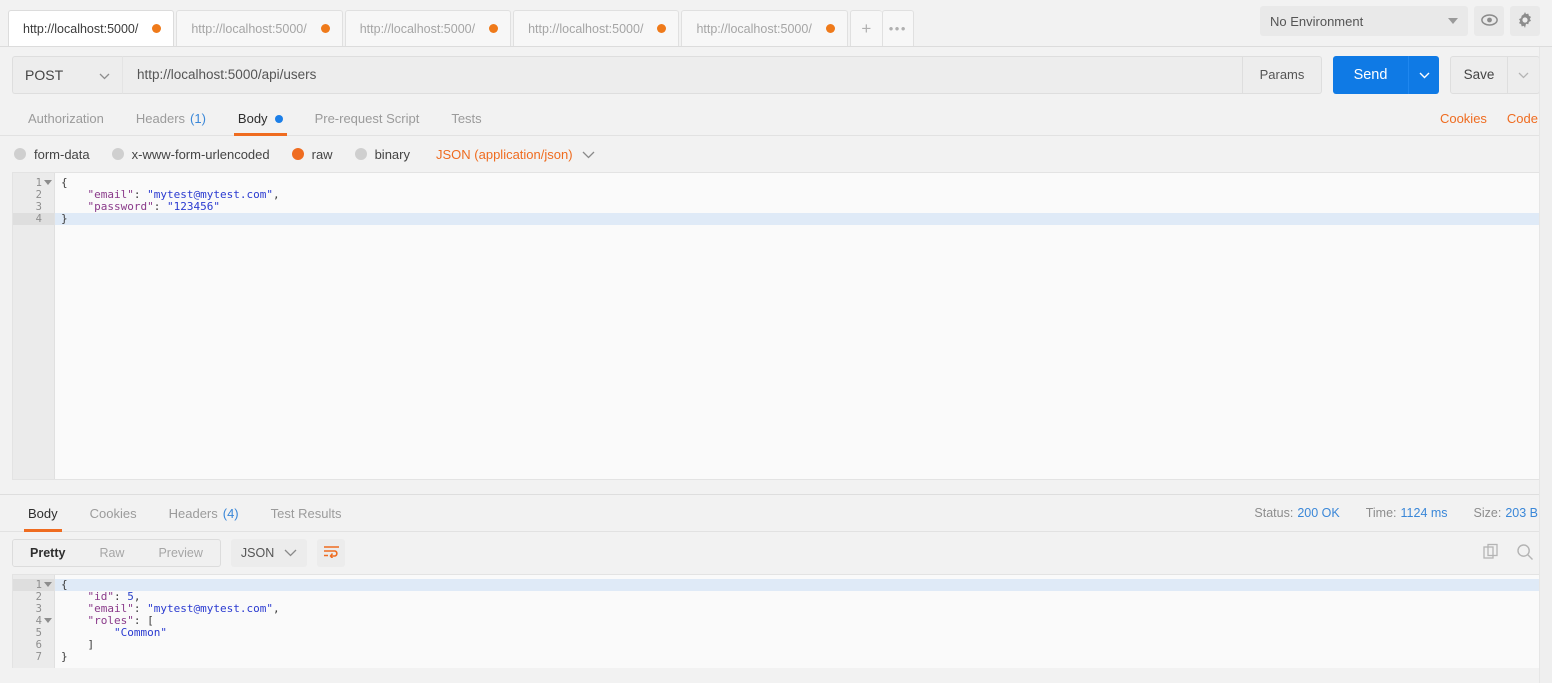 The image size is (1552, 683). Describe the element at coordinates (1522, 118) in the screenshot. I see `code-link: Code` at that location.